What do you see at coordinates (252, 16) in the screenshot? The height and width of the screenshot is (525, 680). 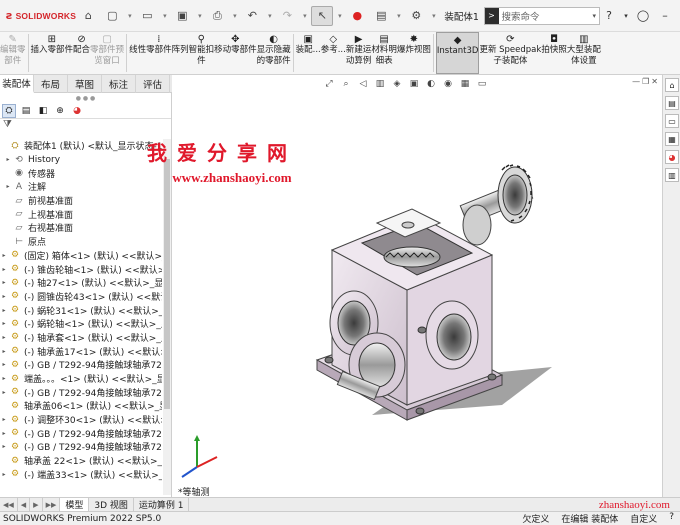 I see `undo-icon: ↶` at bounding box center [252, 16].